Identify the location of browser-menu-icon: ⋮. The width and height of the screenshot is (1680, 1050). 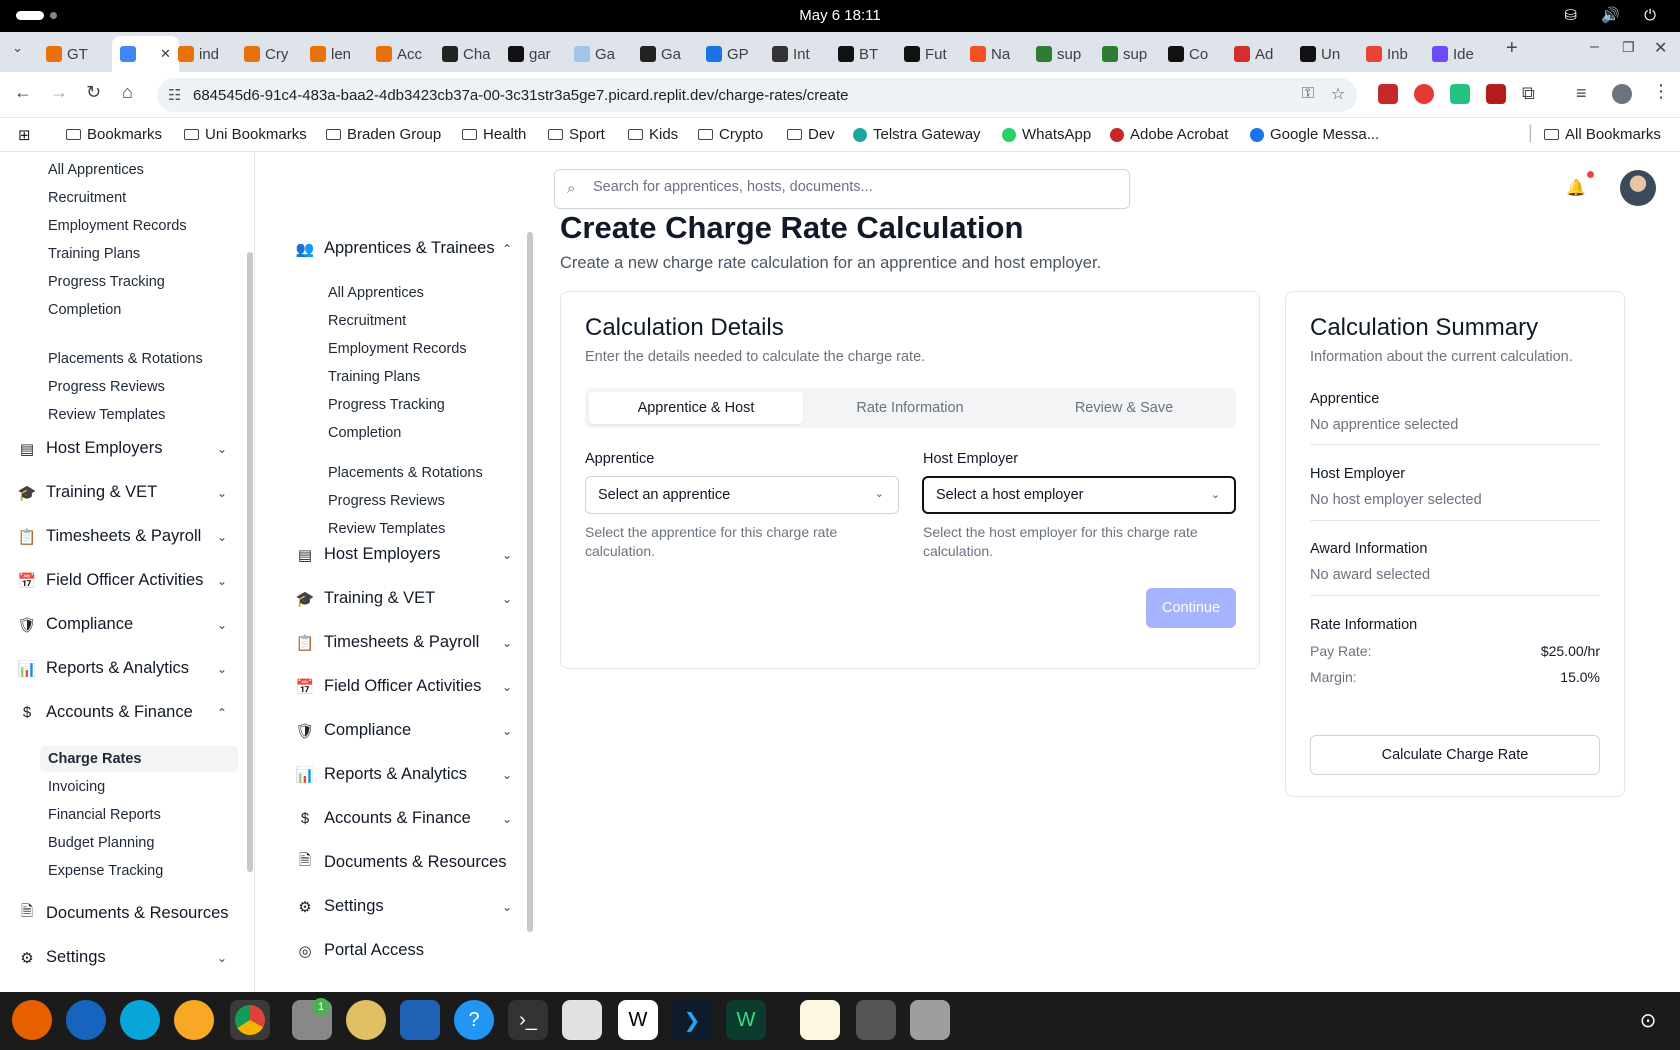
(1661, 91).